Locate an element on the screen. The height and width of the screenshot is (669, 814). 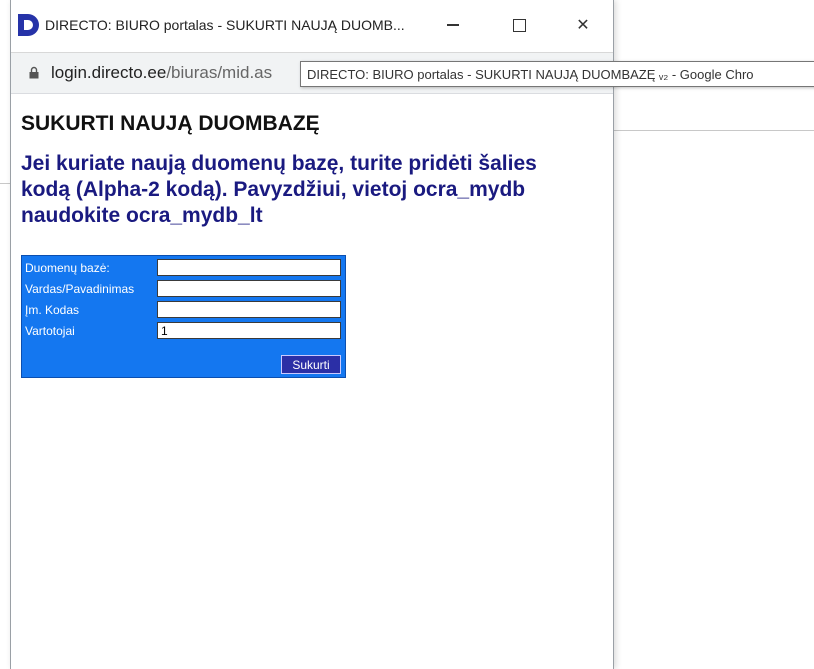
lock-icon is located at coordinates (34, 72).